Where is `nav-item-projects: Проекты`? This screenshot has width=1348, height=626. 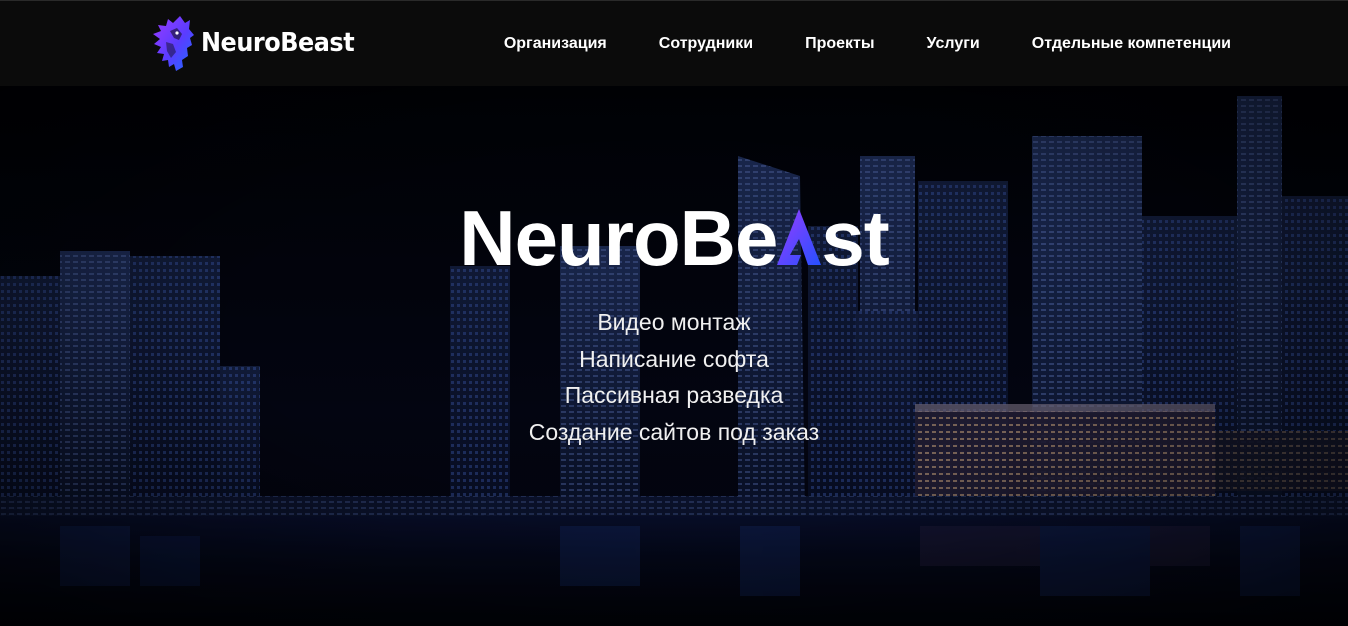
nav-item-projects: Проекты is located at coordinates (839, 44).